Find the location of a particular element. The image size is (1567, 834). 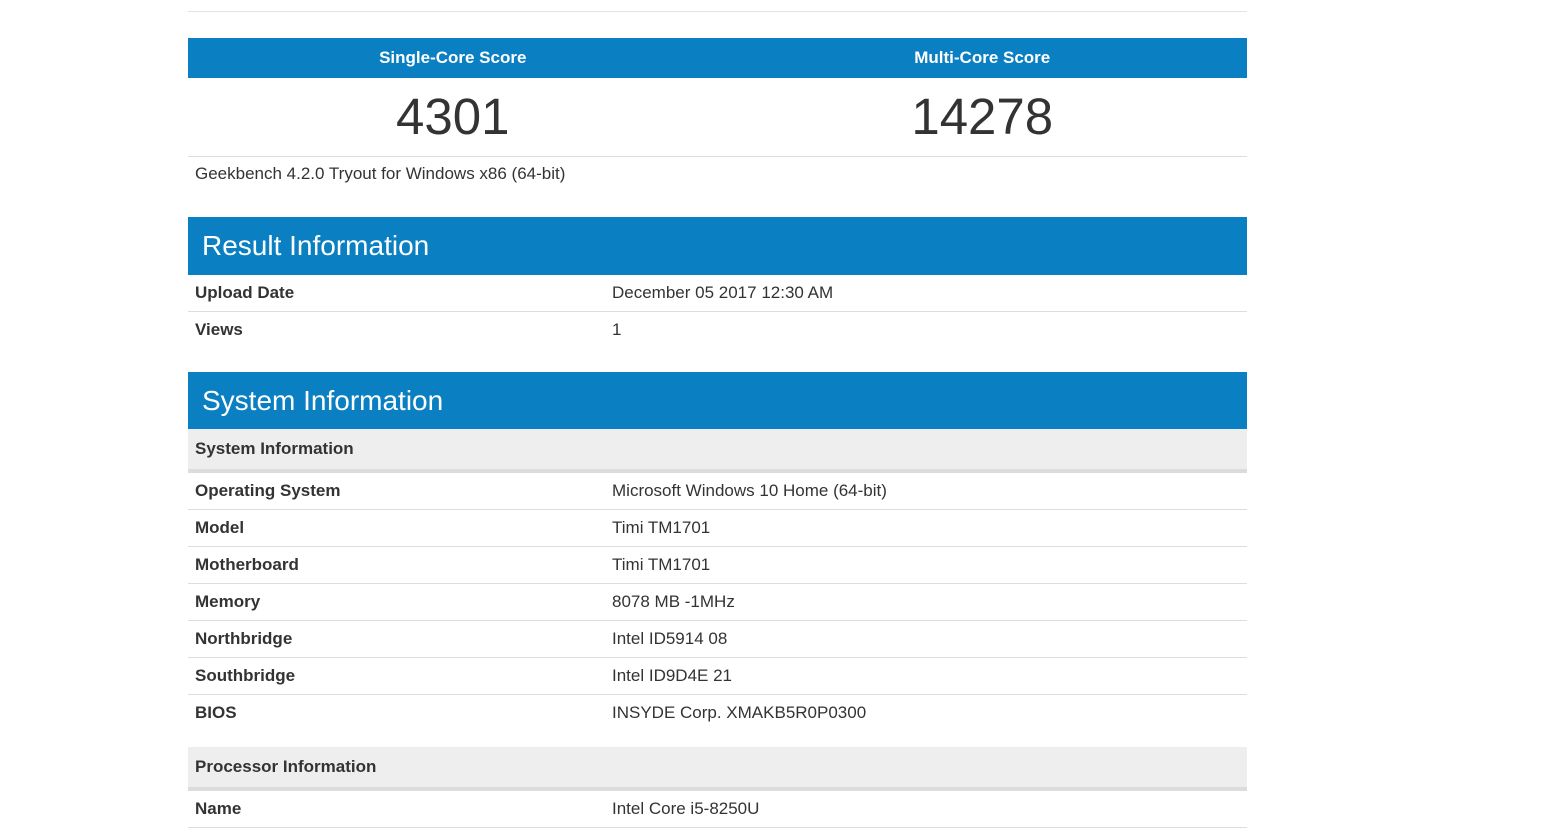

processor-information-table: Name Intel Core i5-8250U is located at coordinates (717, 809).